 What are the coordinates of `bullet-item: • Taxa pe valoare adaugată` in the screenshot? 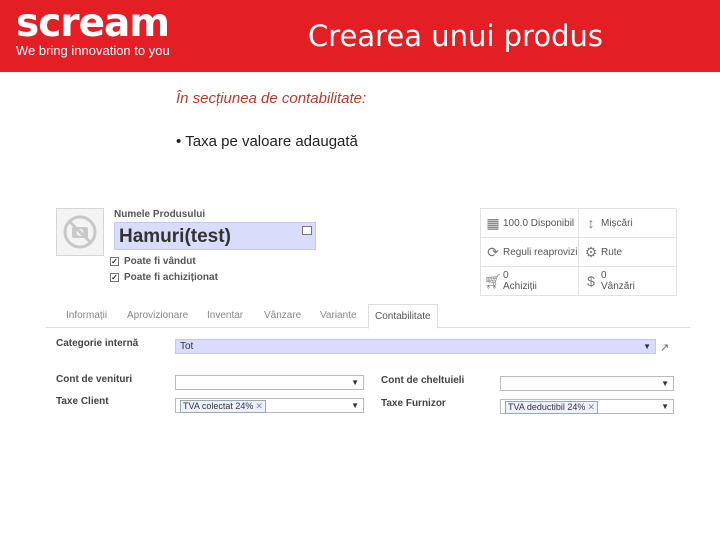 It's located at (267, 141).